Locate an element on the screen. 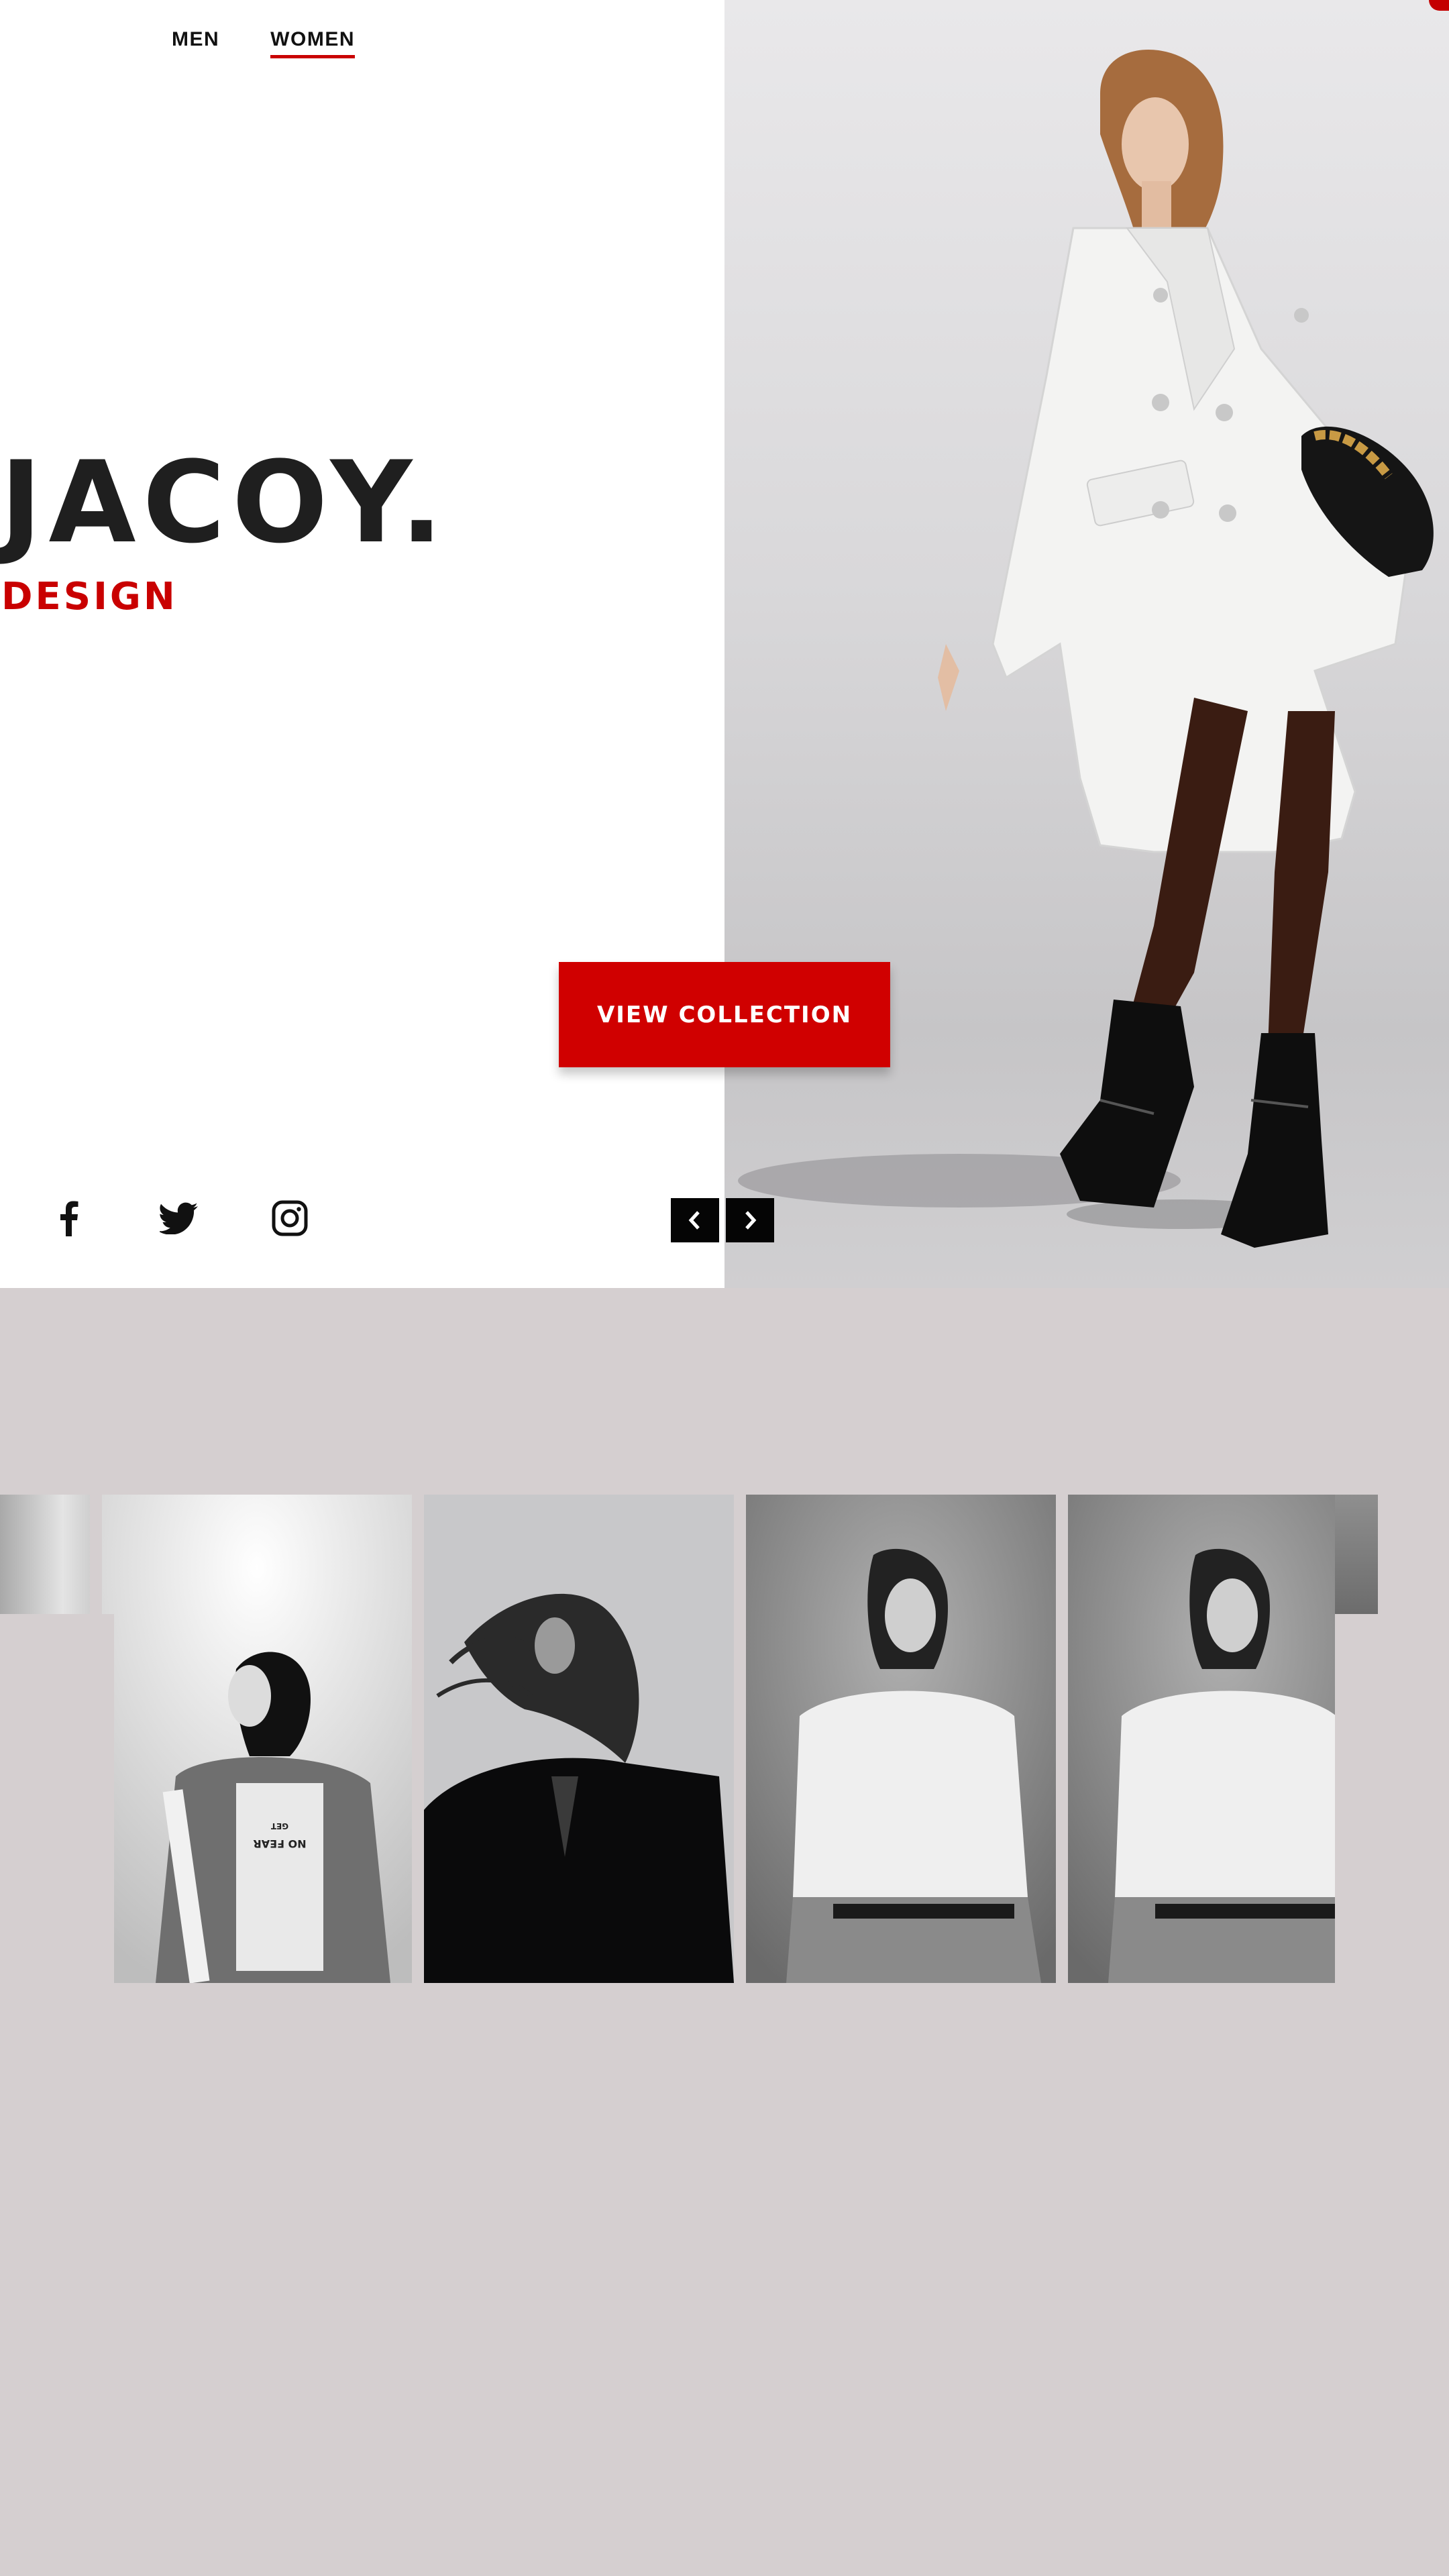  nav-link-women: WOMEN is located at coordinates (312, 43).